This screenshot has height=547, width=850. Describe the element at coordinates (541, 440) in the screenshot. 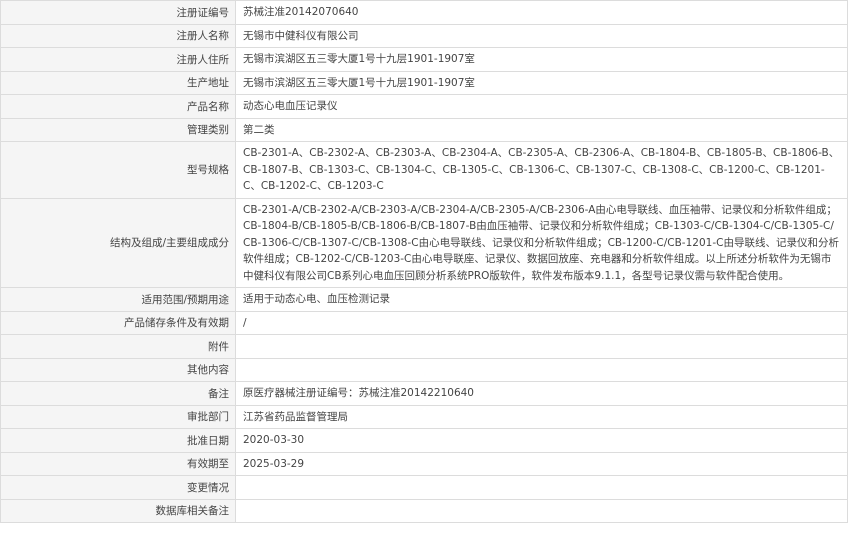

I see `value-approval-date: 2020-03-30` at that location.